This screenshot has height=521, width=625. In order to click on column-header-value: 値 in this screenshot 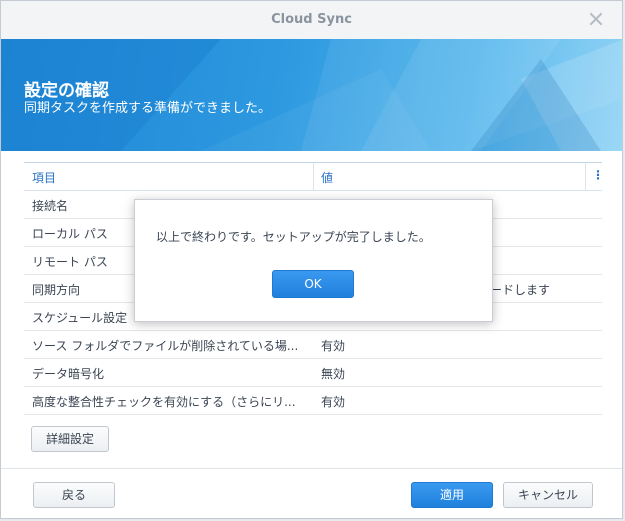, I will do `click(327, 177)`.